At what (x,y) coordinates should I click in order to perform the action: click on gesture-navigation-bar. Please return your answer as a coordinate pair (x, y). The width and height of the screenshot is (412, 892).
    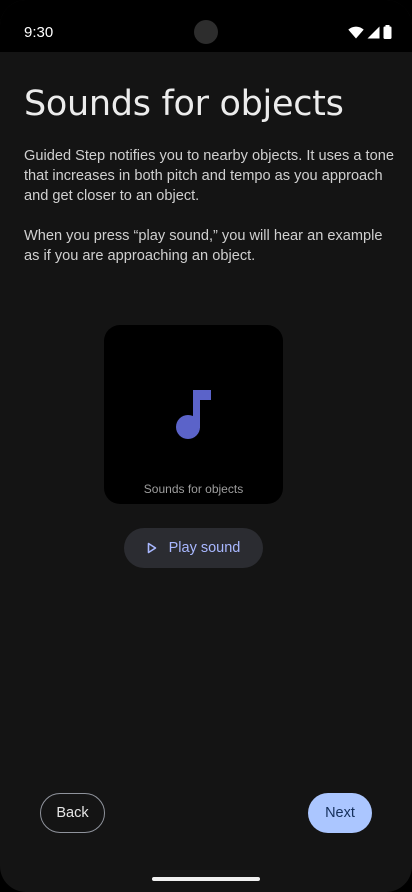
    Looking at the image, I should click on (206, 879).